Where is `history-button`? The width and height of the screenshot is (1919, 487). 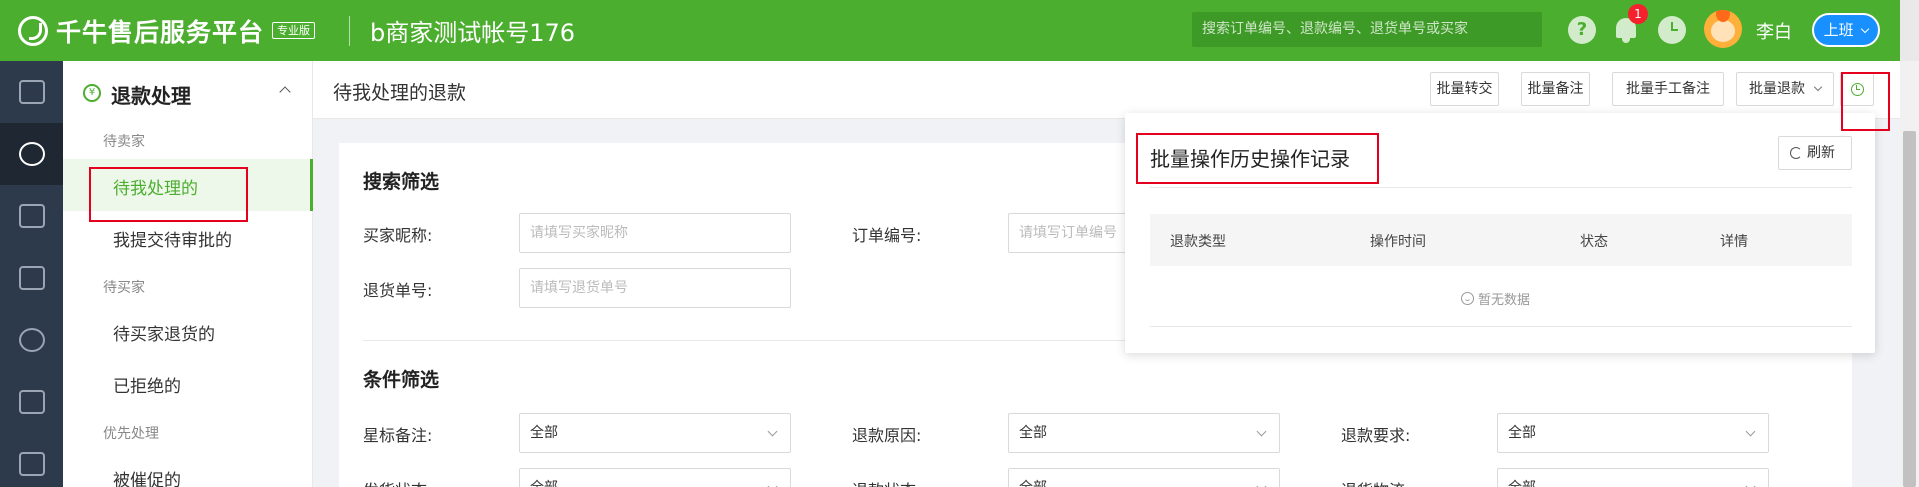 history-button is located at coordinates (1857, 89).